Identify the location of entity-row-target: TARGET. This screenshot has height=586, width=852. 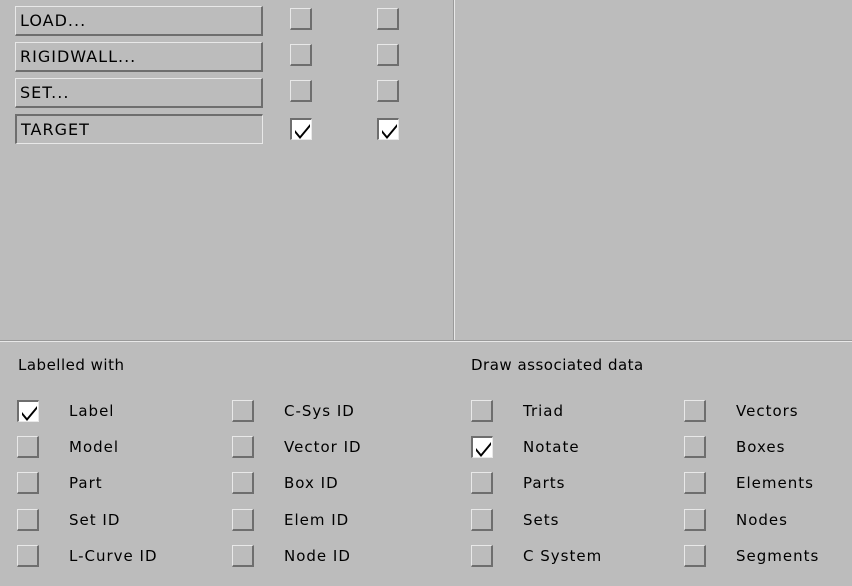
(235, 129).